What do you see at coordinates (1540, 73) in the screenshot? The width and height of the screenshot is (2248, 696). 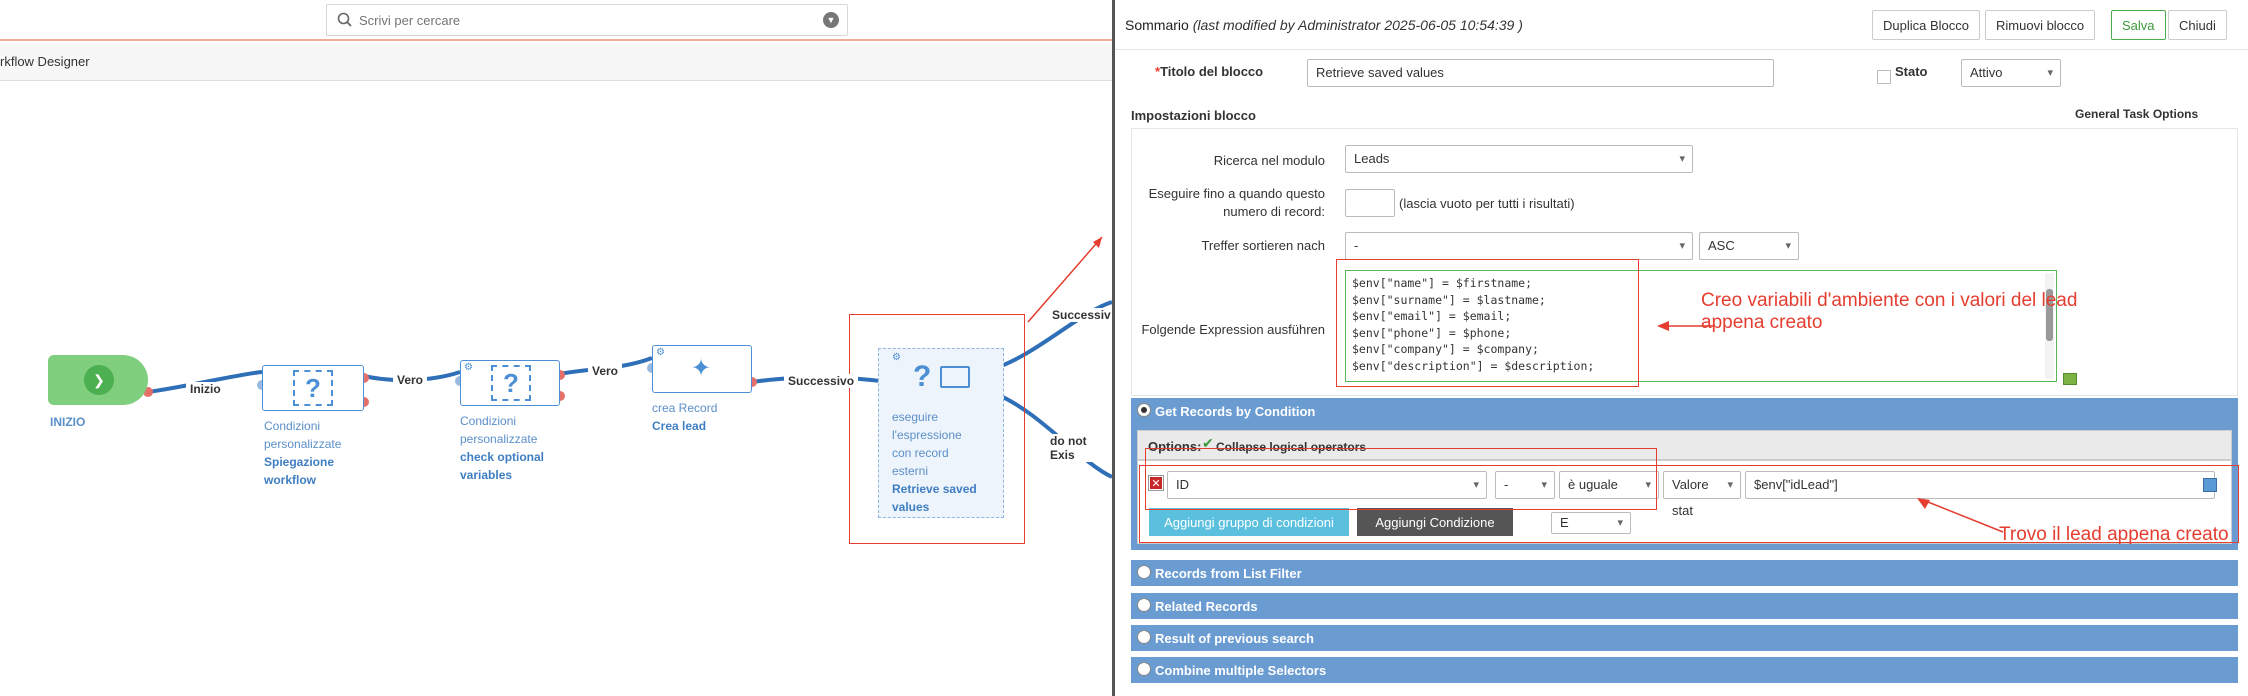 I see `block-title-input: Retrieve saved values` at bounding box center [1540, 73].